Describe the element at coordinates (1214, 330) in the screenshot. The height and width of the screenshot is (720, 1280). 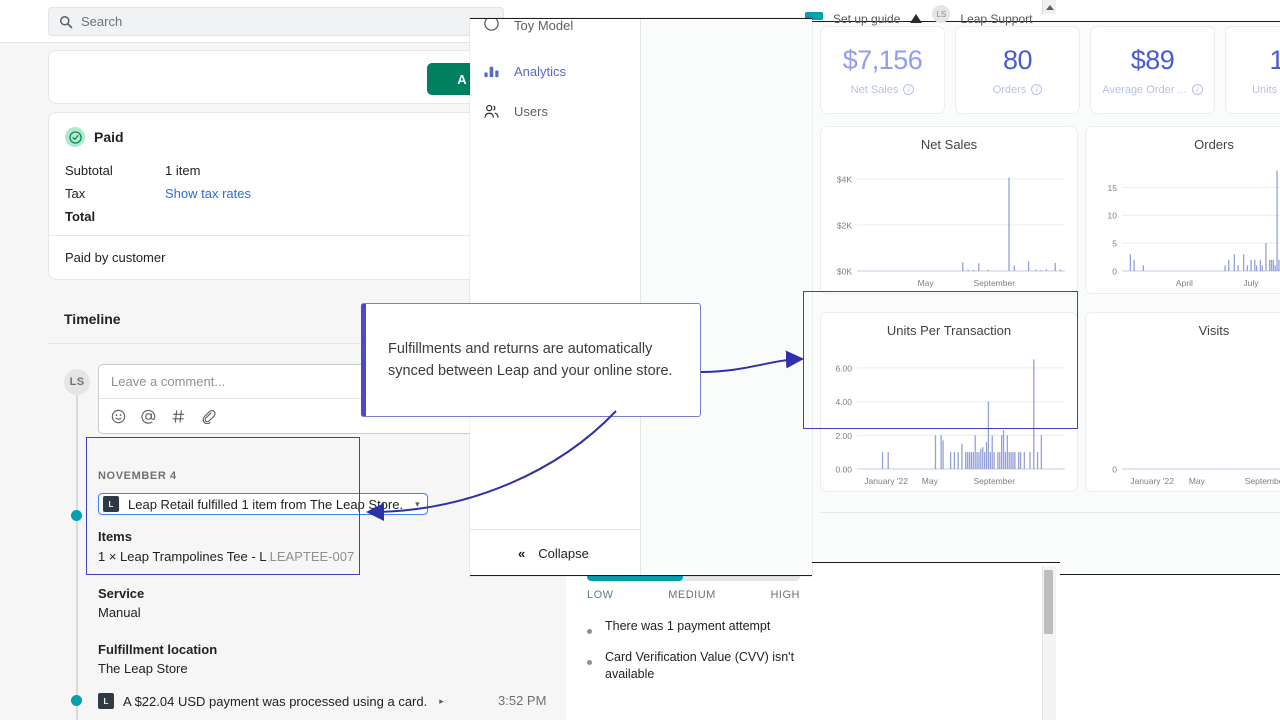
I see `chart-title: Visits` at that location.